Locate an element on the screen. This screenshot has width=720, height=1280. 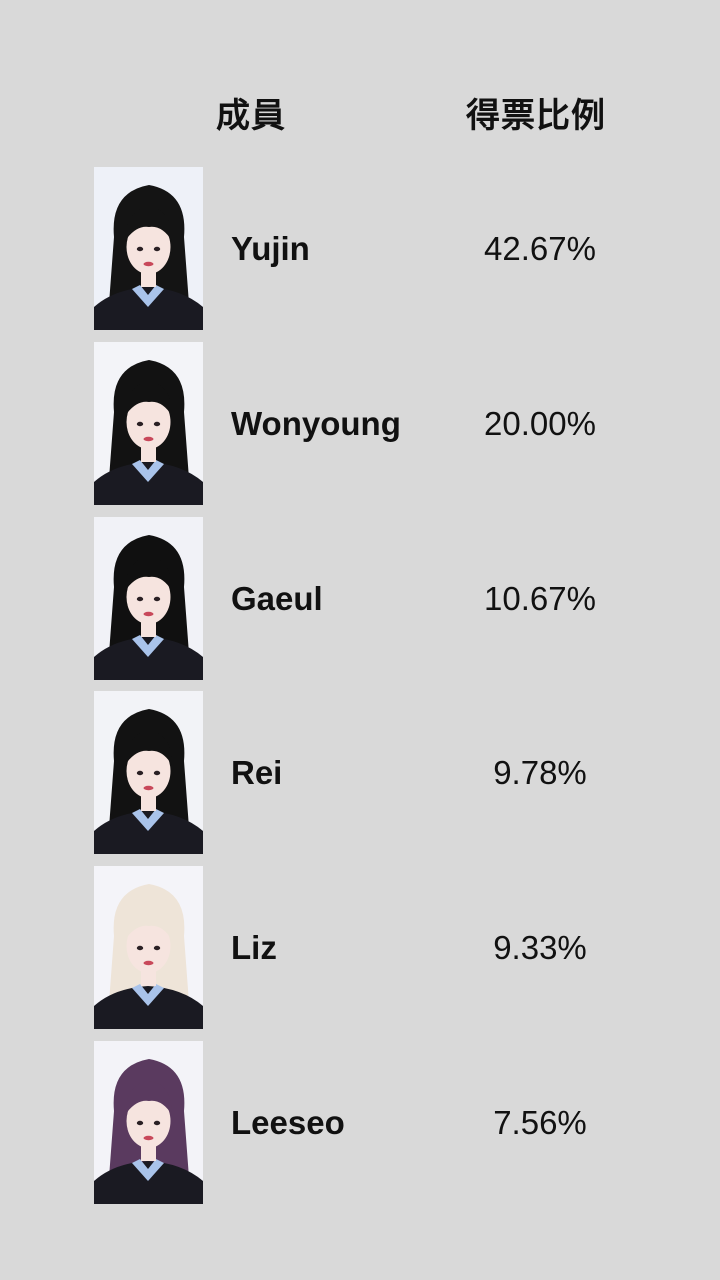
member-vote-percent: 20.00% is located at coordinates (540, 423).